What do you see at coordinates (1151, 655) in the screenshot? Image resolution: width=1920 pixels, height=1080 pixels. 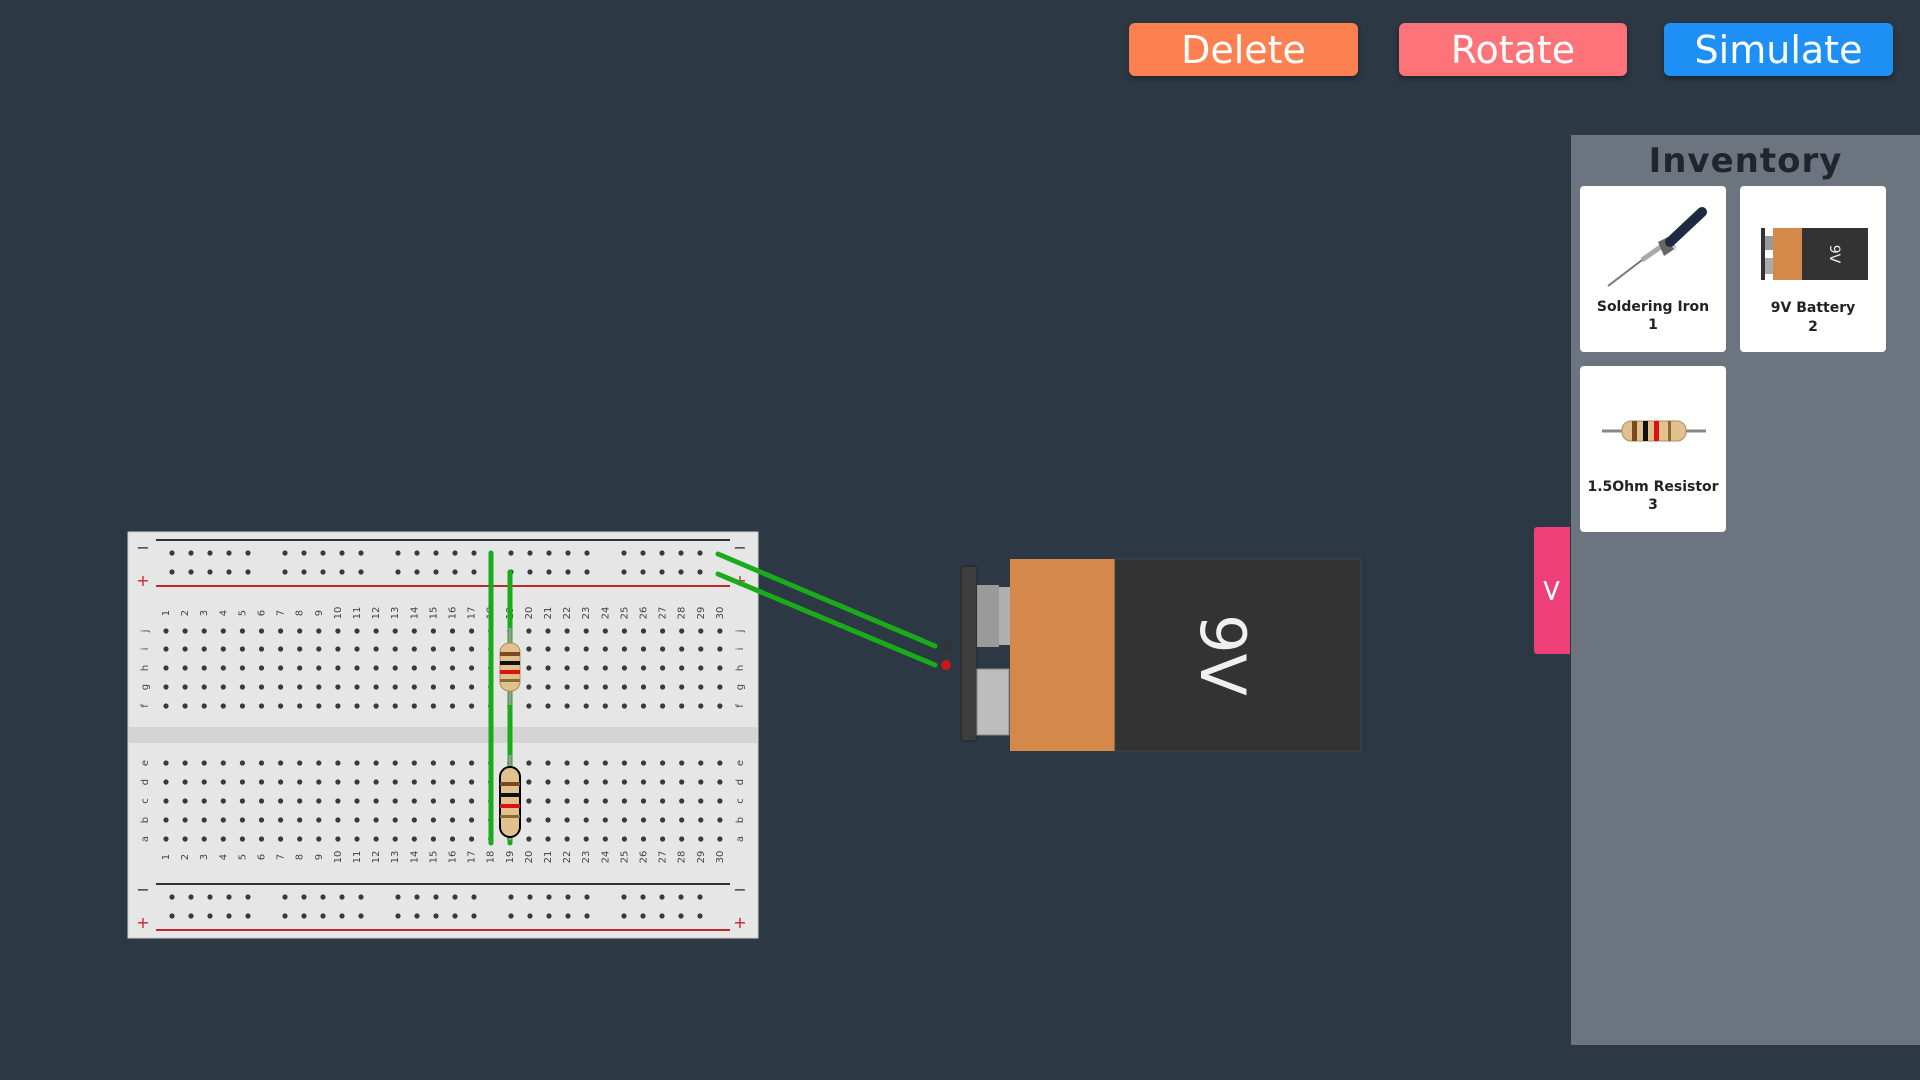 I see `battery: 9V` at bounding box center [1151, 655].